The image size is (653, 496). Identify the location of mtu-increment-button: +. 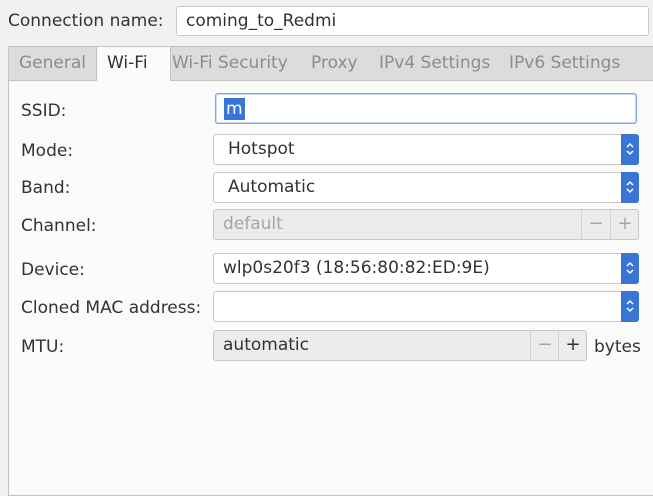
(572, 345).